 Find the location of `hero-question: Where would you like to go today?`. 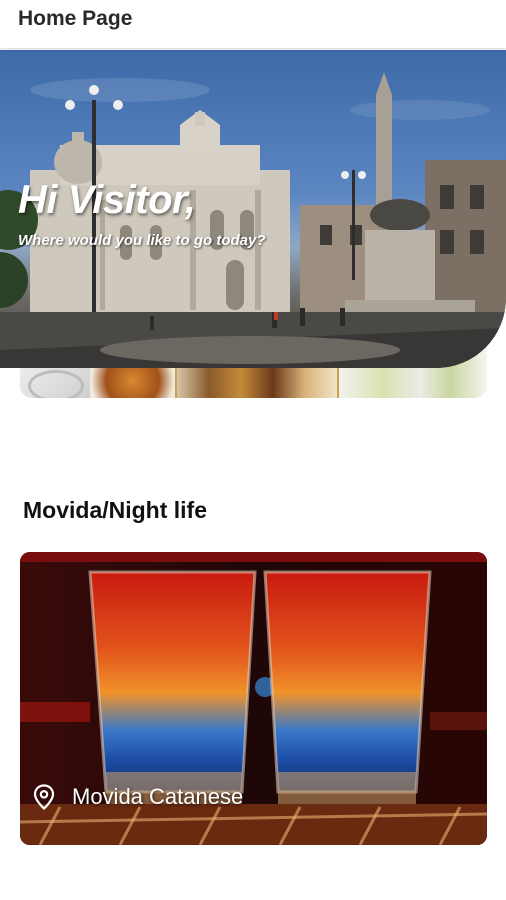

hero-question: Where would you like to go today? is located at coordinates (142, 240).